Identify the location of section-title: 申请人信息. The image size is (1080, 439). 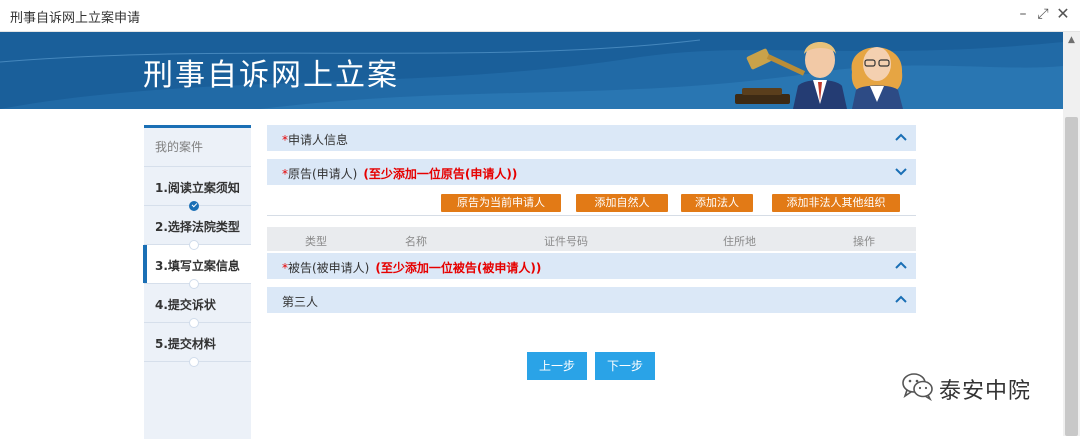
(318, 140).